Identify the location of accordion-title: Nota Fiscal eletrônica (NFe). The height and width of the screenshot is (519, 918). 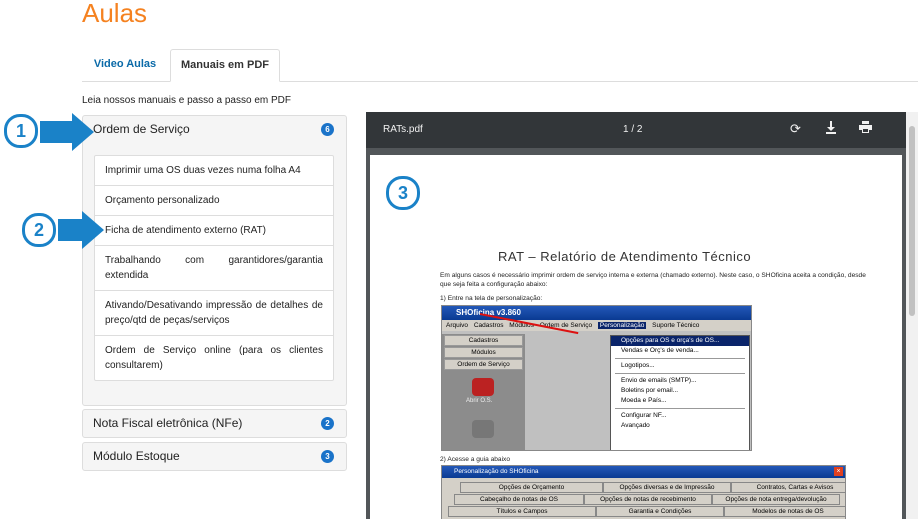
(168, 423).